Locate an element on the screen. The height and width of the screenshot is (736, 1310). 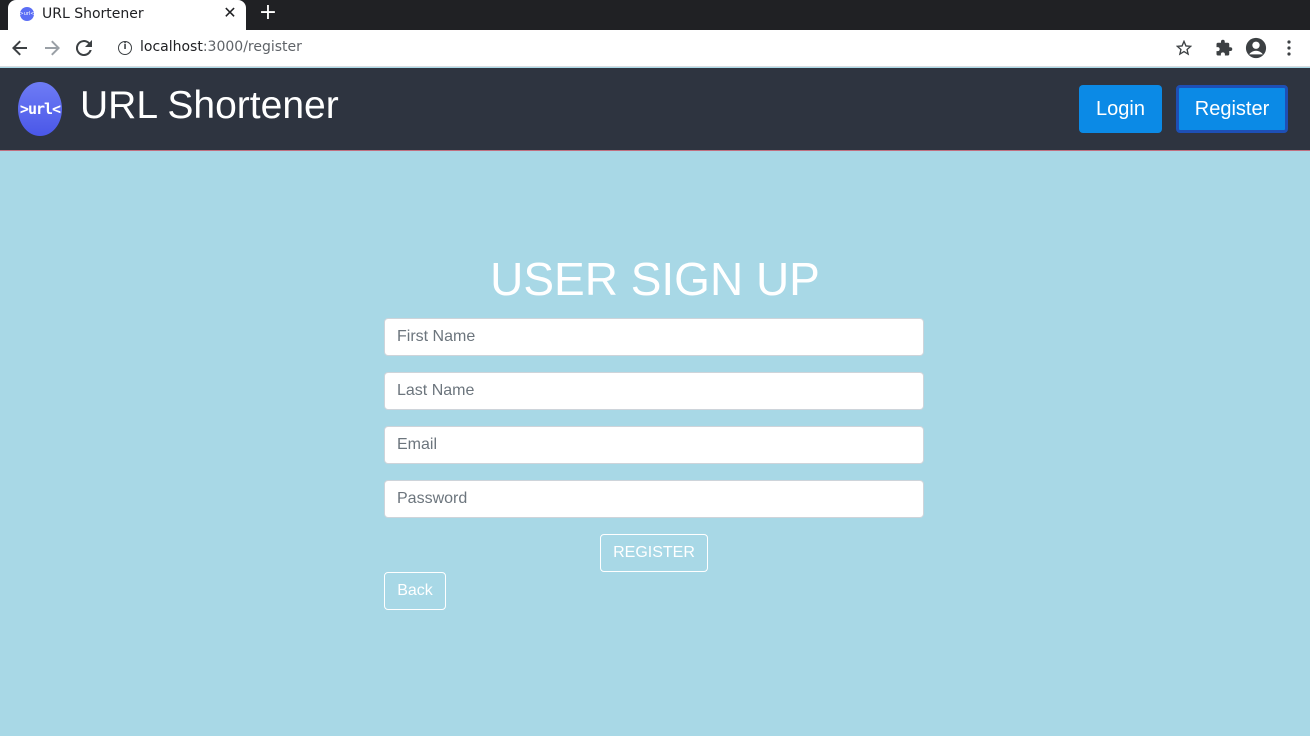
login-button: Login is located at coordinates (1120, 109).